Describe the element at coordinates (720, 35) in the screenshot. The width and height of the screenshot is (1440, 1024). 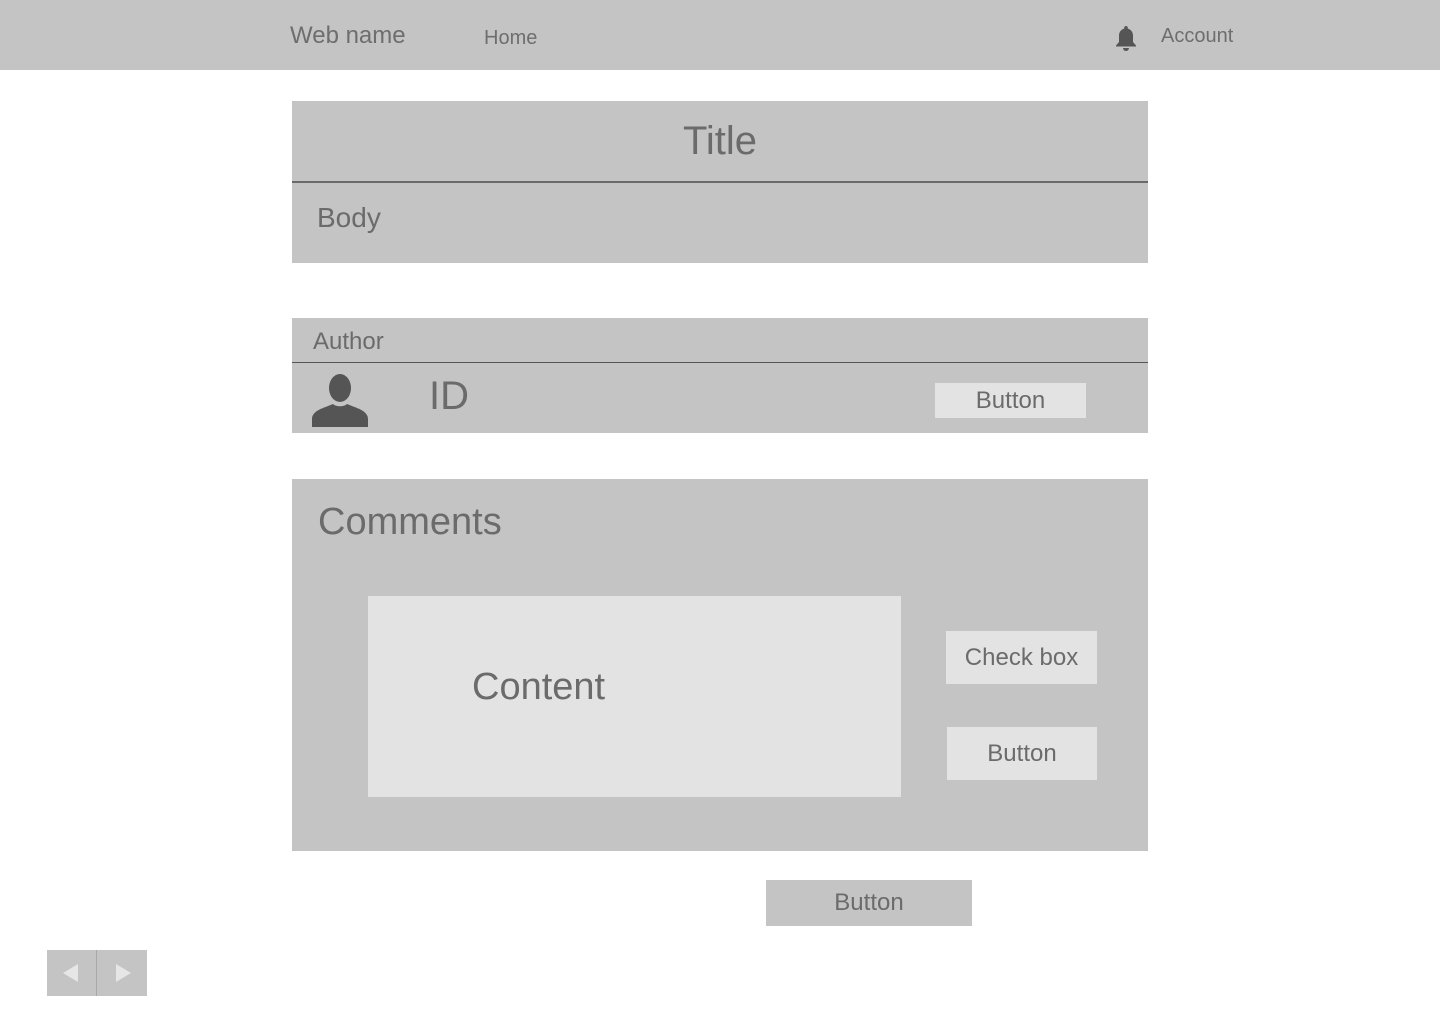
I see `top-navbar: Web name Home Account` at that location.